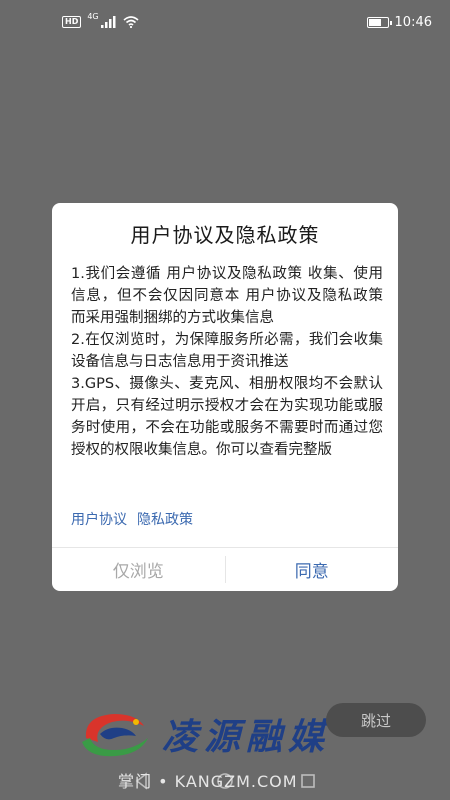 The width and height of the screenshot is (450, 800). What do you see at coordinates (375, 22) in the screenshot?
I see `battery-level` at bounding box center [375, 22].